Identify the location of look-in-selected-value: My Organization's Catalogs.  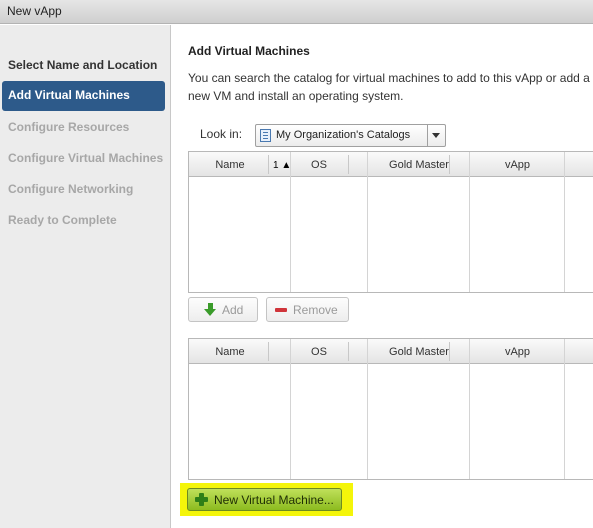
(343, 135).